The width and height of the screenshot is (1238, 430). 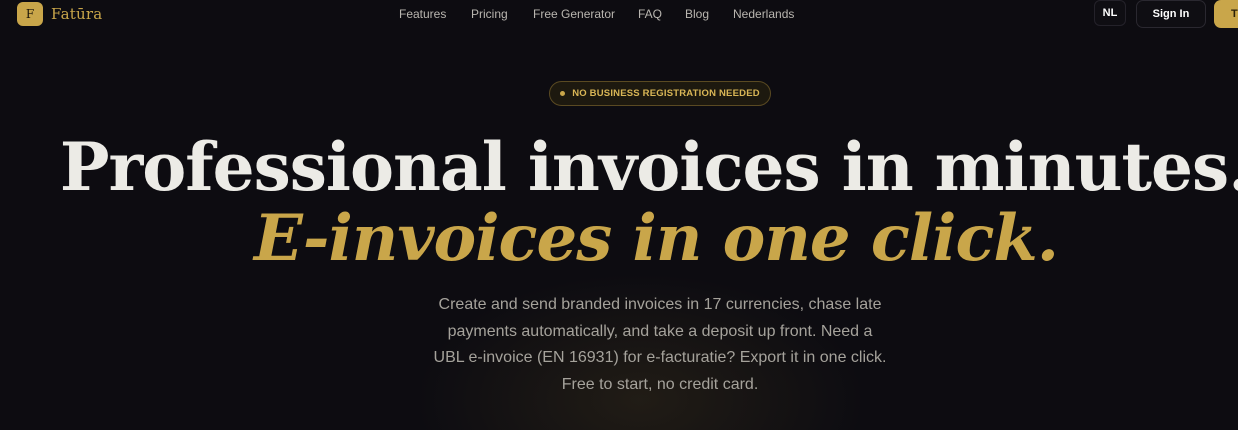 What do you see at coordinates (1171, 14) in the screenshot?
I see `sign-in-button: Sign In` at bounding box center [1171, 14].